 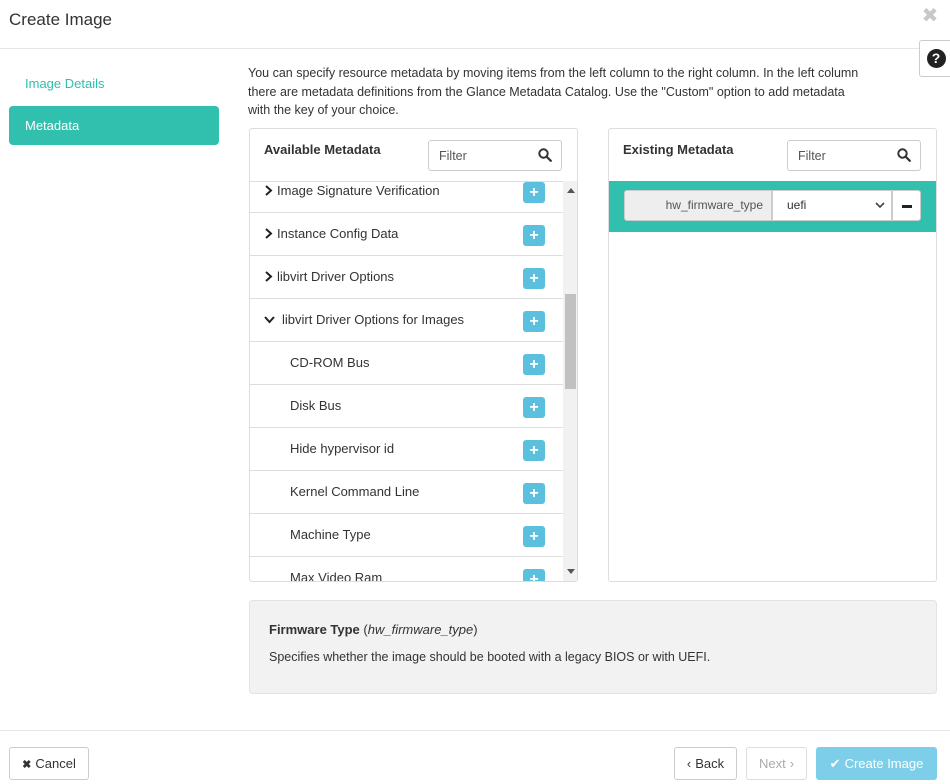 I want to click on list-item: Image Signature Verification +, so click(x=406, y=197).